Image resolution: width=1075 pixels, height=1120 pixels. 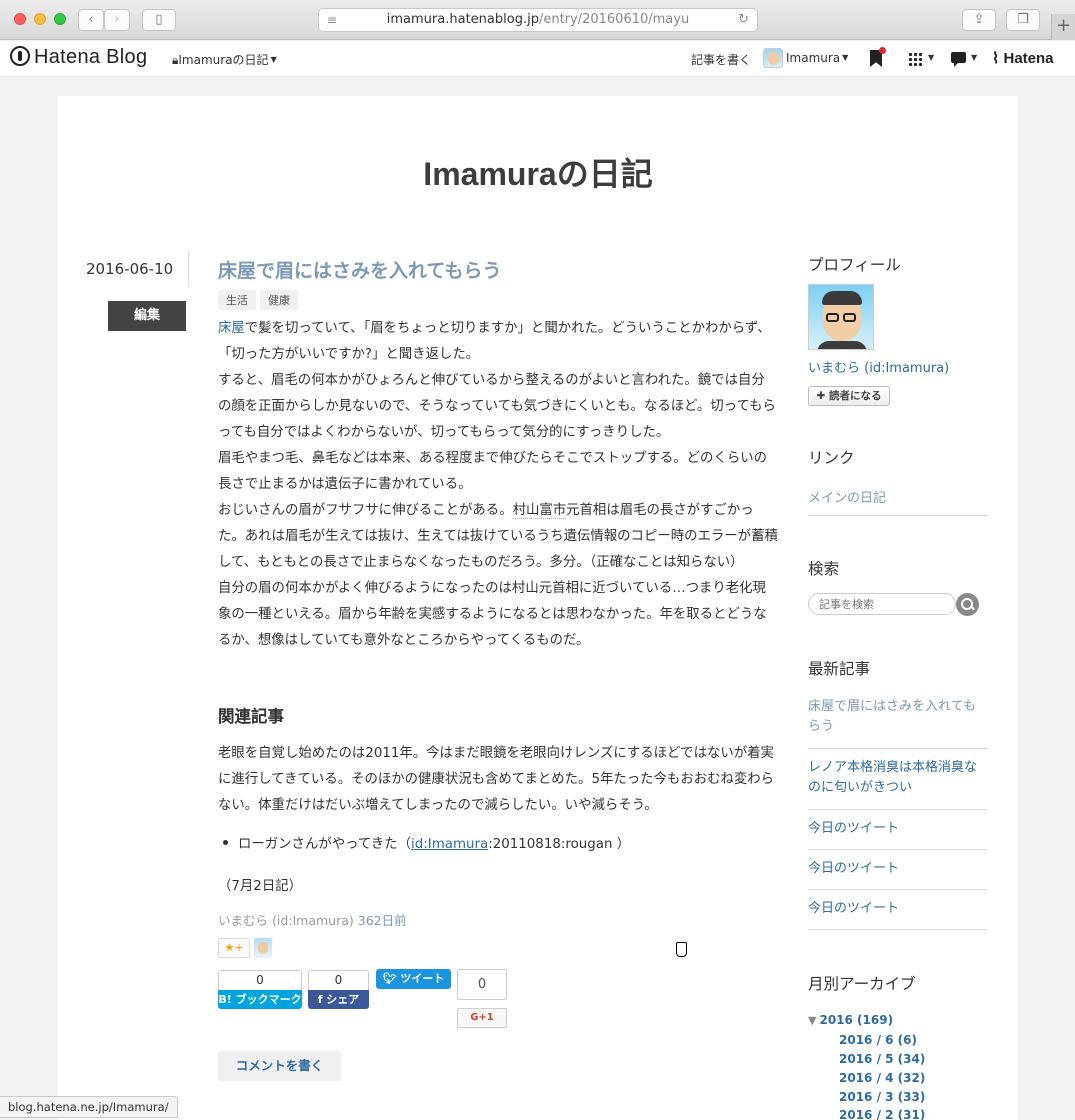 I want to click on blog-title: Imamuraの日記, so click(x=538, y=172).